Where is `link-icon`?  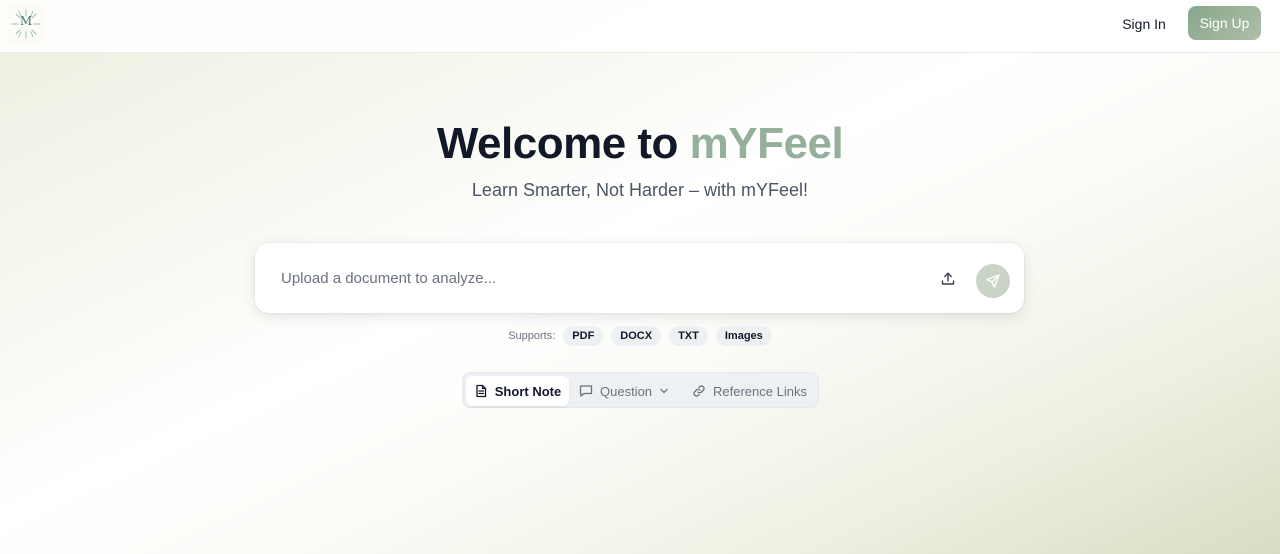 link-icon is located at coordinates (699, 391).